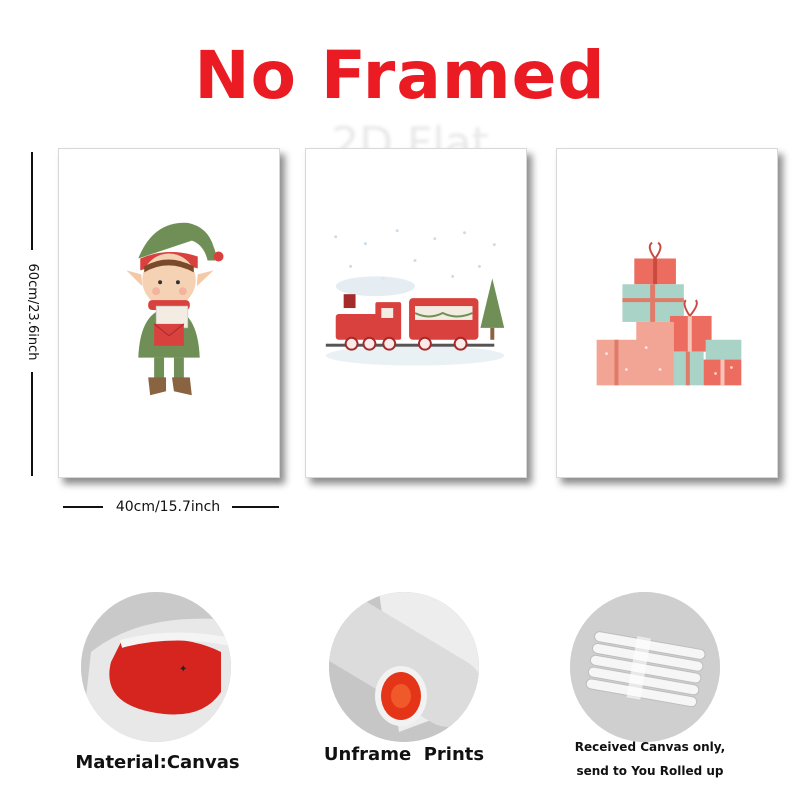 This screenshot has height=800, width=800. I want to click on width-marker-right, so click(255, 507).